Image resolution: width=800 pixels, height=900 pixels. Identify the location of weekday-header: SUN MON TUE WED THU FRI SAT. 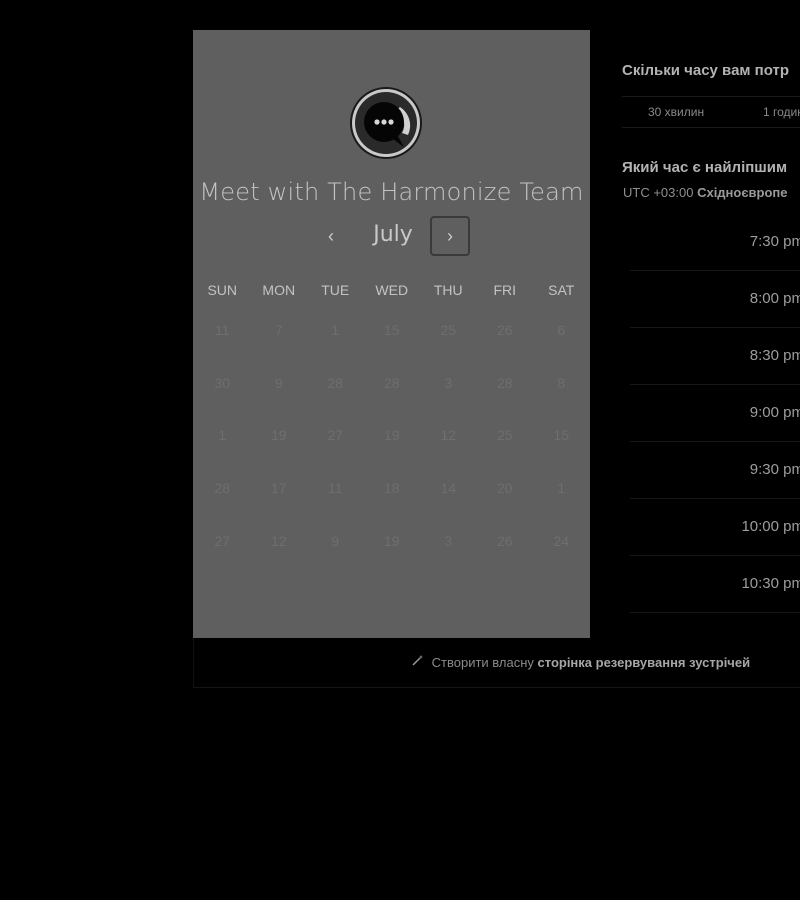
(391, 290).